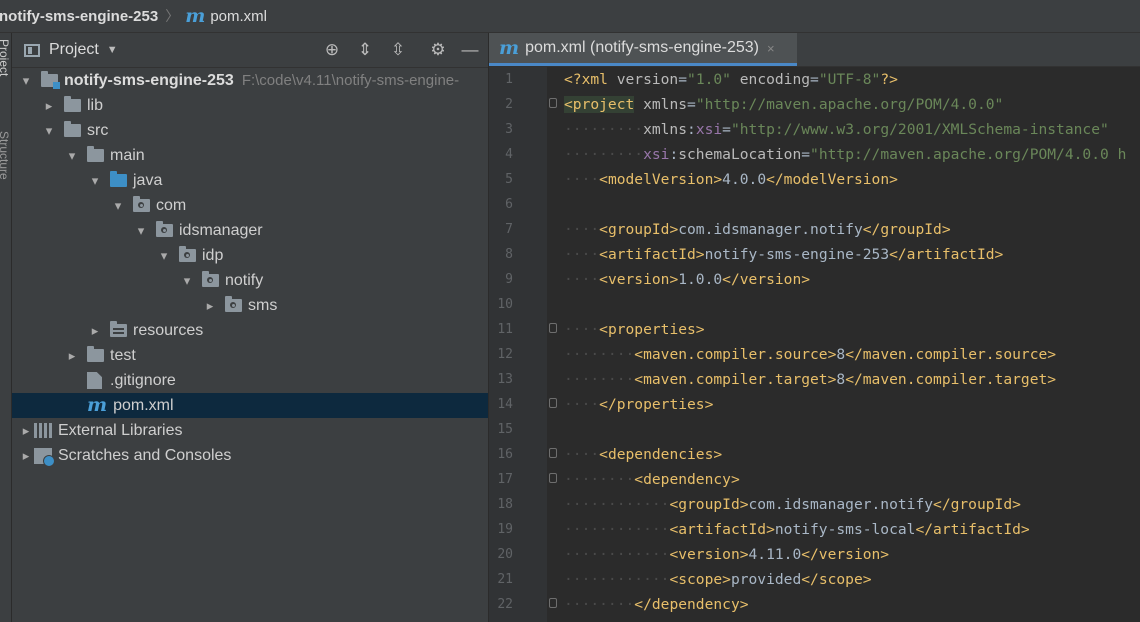 The width and height of the screenshot is (1140, 622). I want to click on tab-pom-xml: m pom.xml (notify-sms-engine-253) ×, so click(643, 49).